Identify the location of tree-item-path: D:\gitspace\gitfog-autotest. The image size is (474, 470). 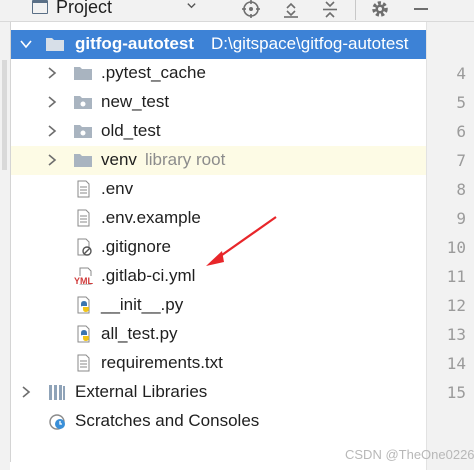
(310, 43).